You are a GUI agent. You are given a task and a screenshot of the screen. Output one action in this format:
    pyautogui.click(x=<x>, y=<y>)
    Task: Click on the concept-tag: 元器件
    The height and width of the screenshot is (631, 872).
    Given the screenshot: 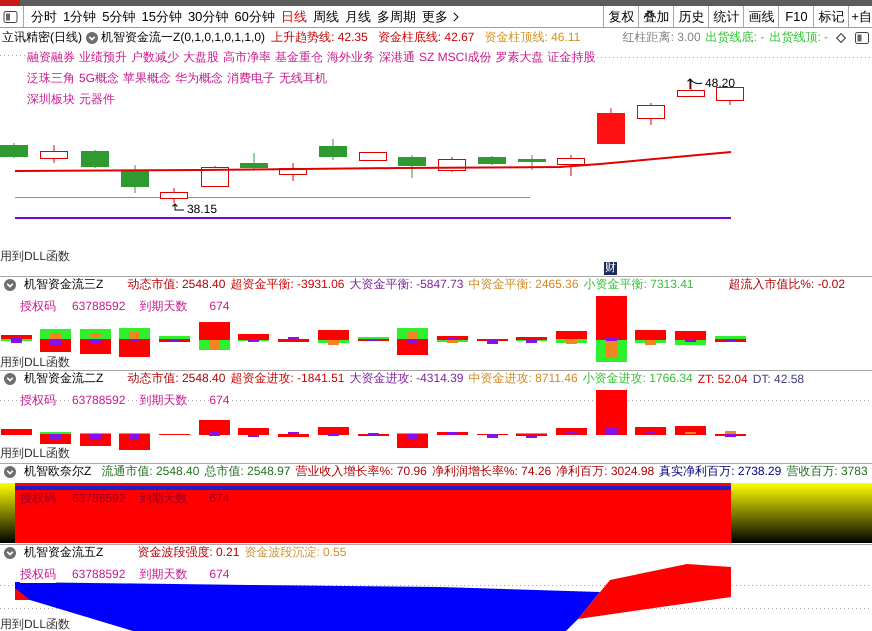 What is the action you would take?
    pyautogui.click(x=97, y=99)
    